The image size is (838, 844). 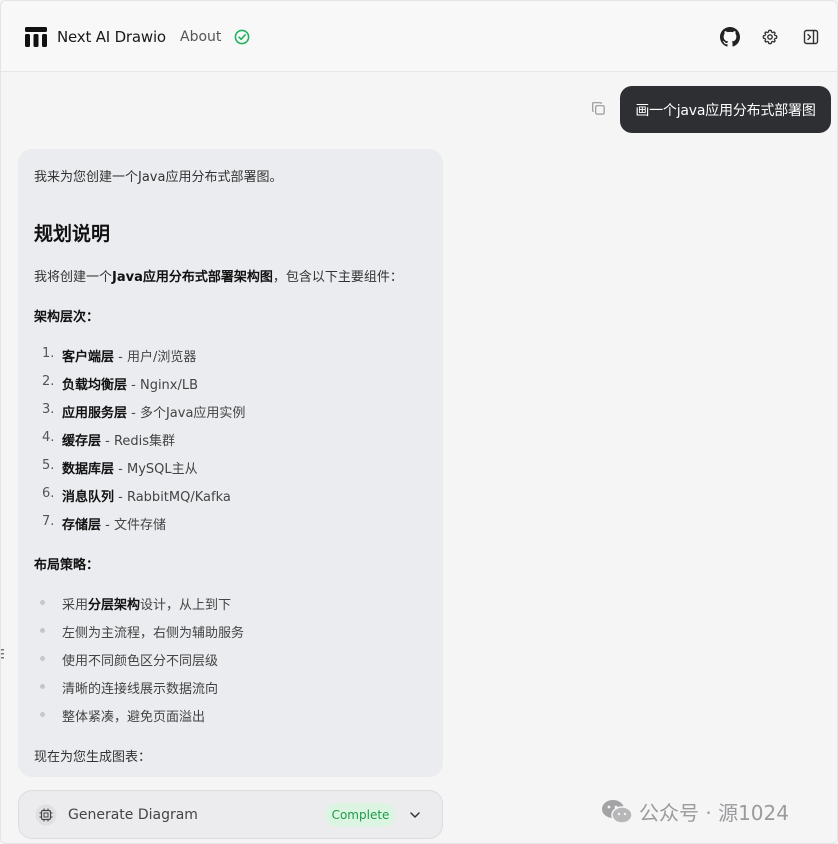 I want to click on check-circle-icon, so click(x=242, y=37).